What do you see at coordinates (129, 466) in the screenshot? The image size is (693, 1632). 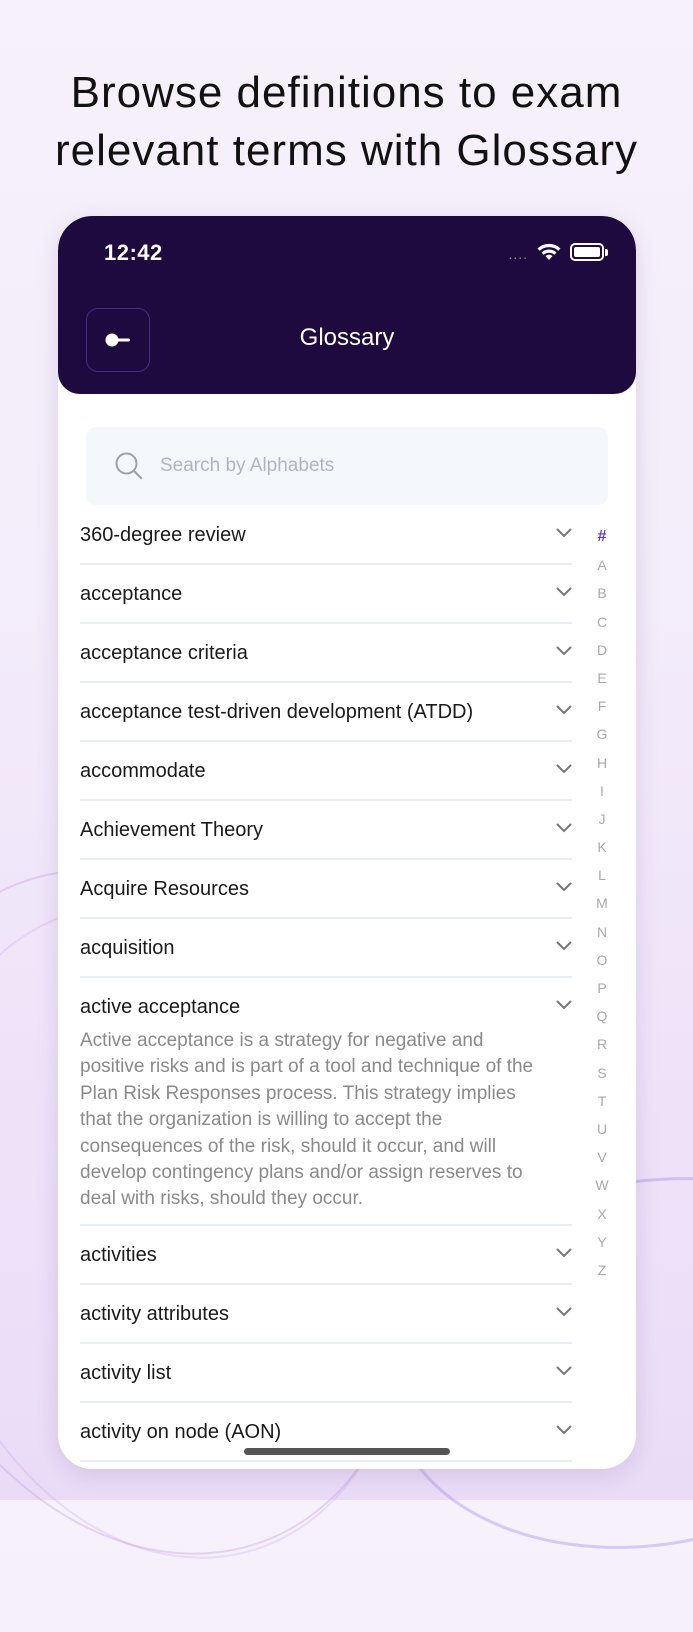 I see `search-icon` at bounding box center [129, 466].